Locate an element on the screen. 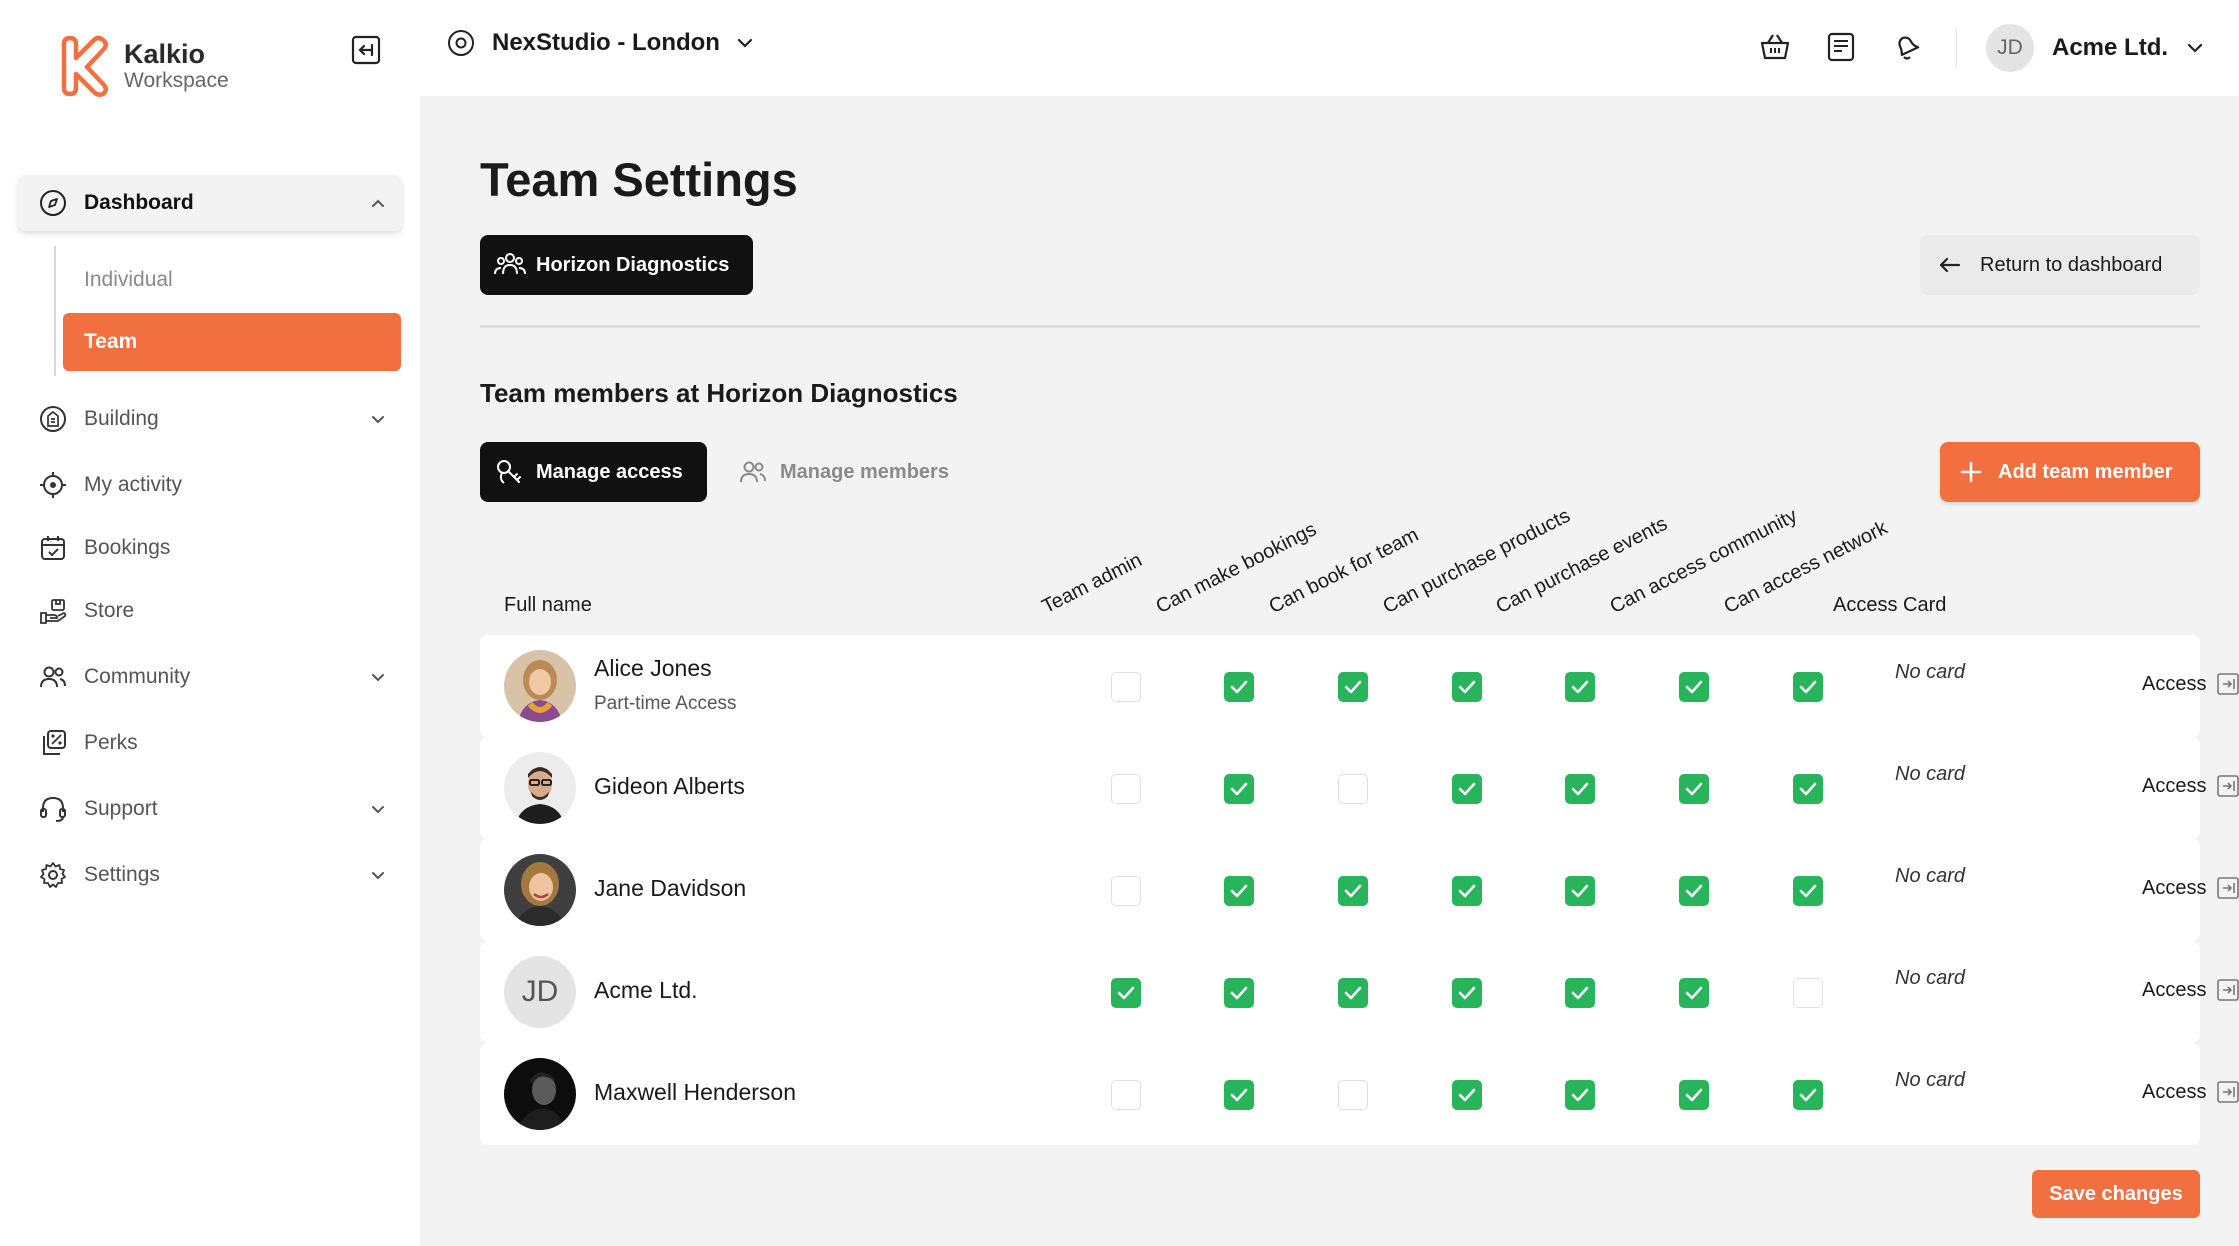 The height and width of the screenshot is (1246, 2239). sidebar-item-dashboard: Dashboard is located at coordinates (210, 203).